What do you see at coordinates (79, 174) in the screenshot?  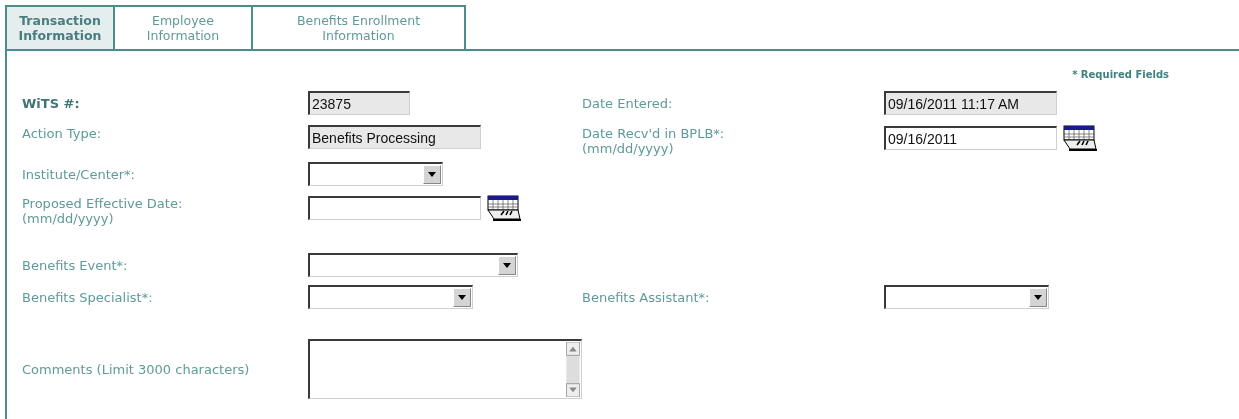 I see `field-label: Institute/Center*:` at bounding box center [79, 174].